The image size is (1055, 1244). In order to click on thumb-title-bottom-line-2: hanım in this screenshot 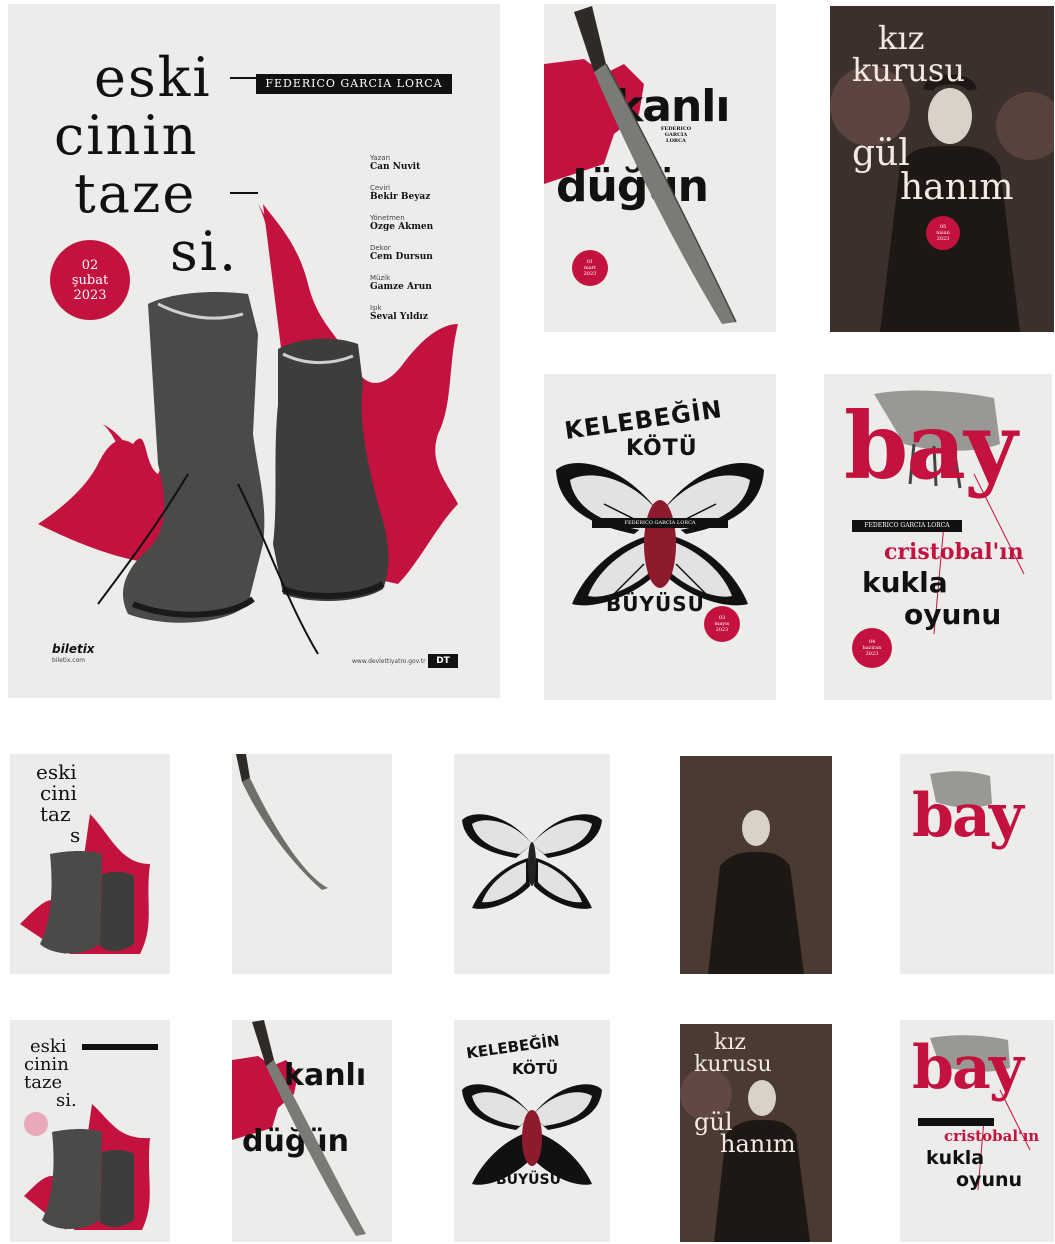, I will do `click(758, 1144)`.